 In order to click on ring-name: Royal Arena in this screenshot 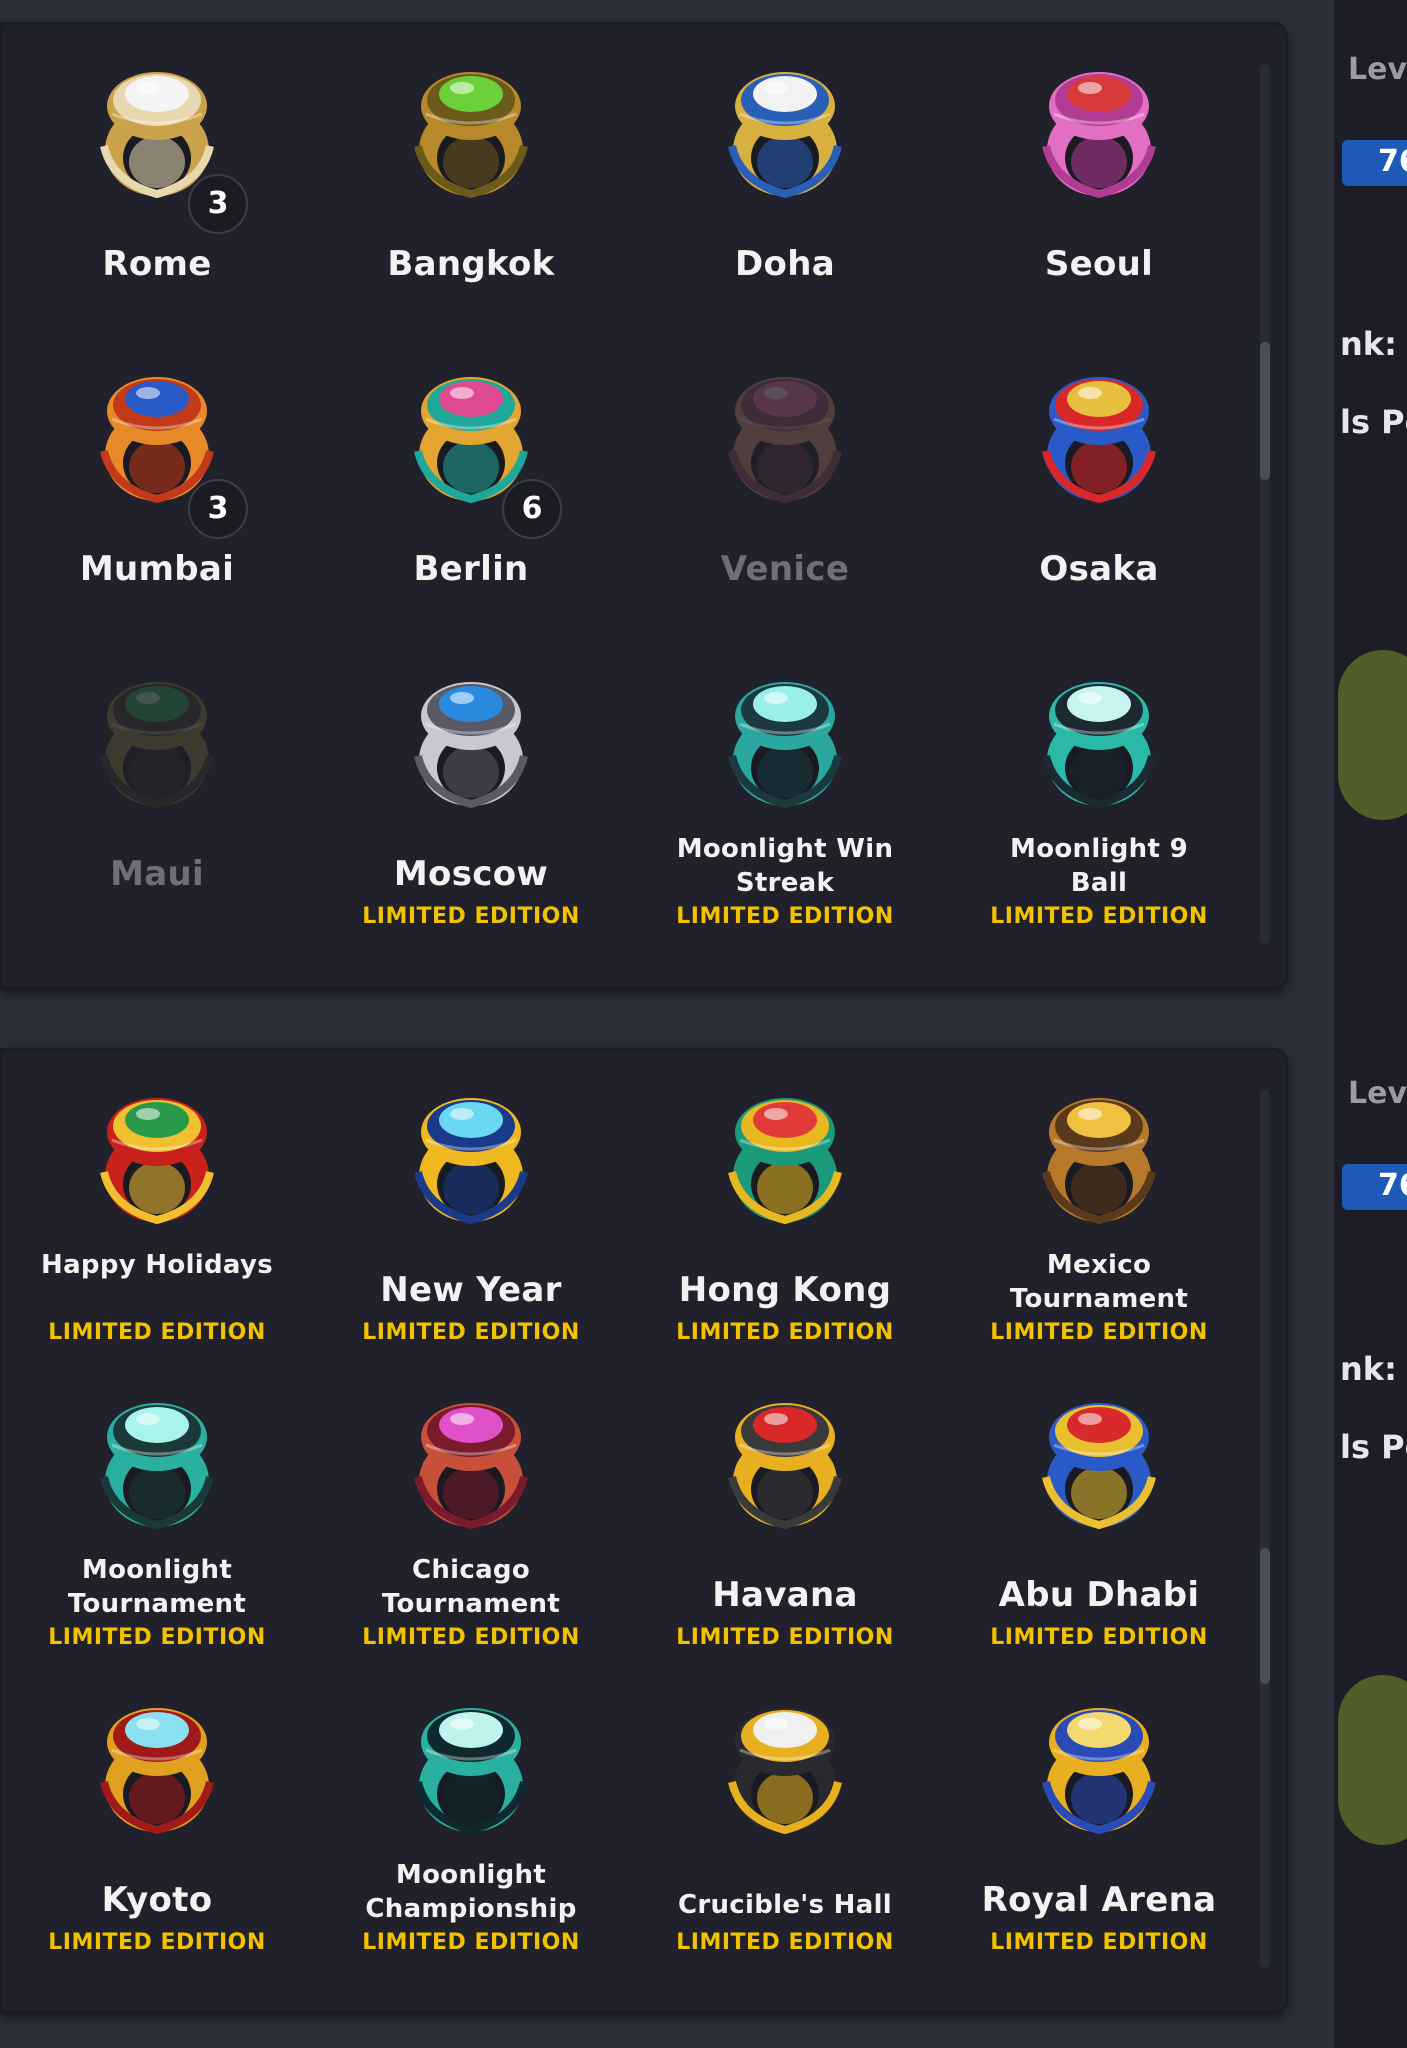, I will do `click(1099, 1900)`.